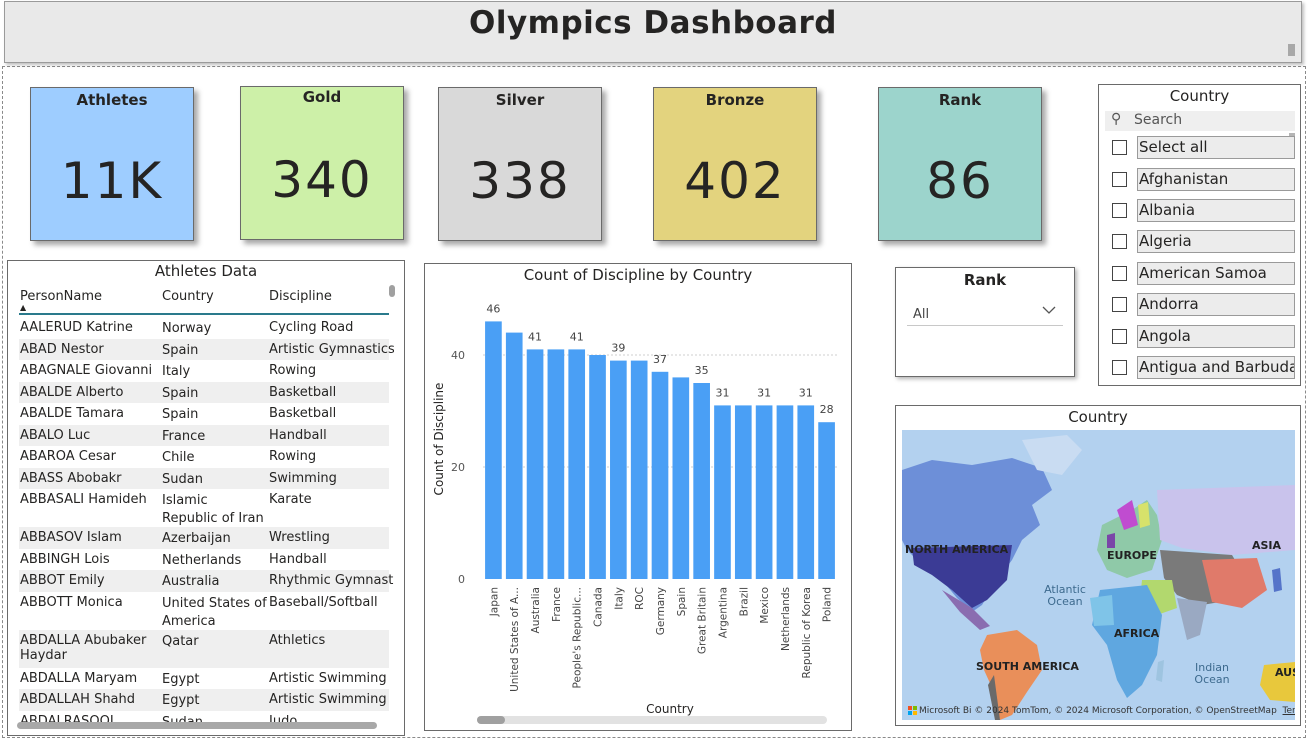 The width and height of the screenshot is (1308, 741). Describe the element at coordinates (300, 296) in the screenshot. I see `column-header-discipline: Discipline` at that location.